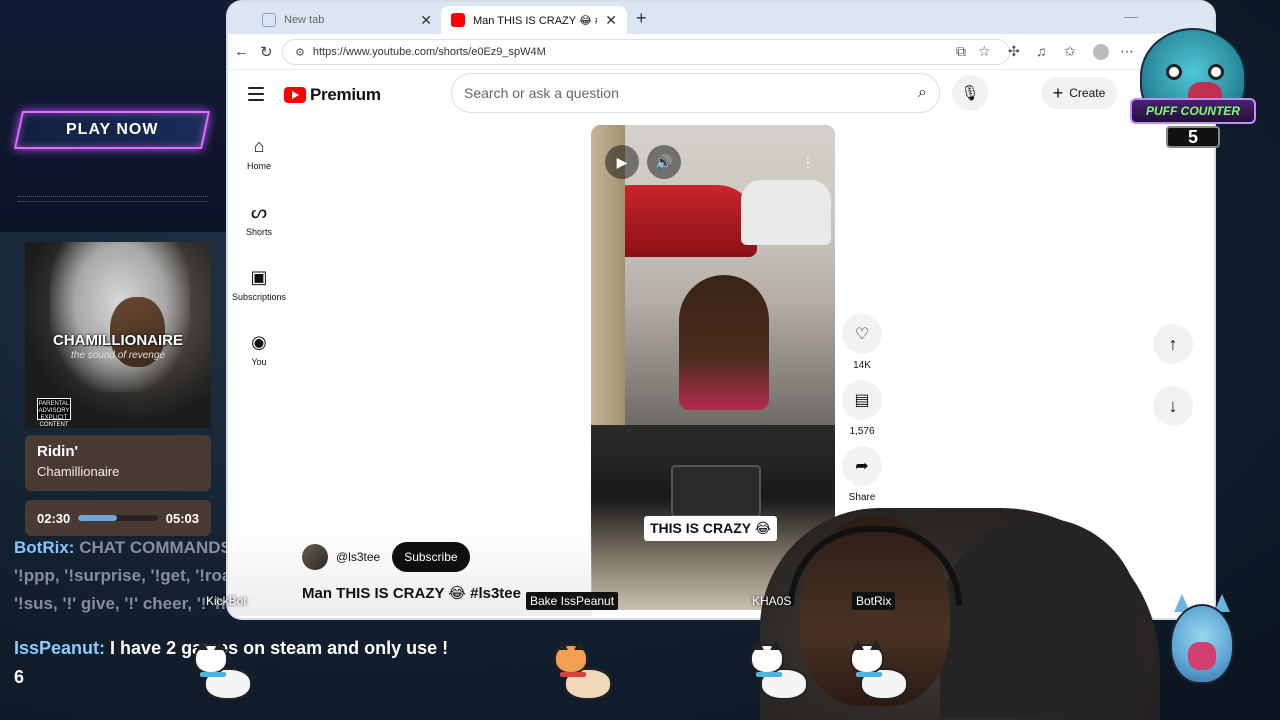 The width and height of the screenshot is (1280, 720). I want to click on chat-username: BotRix:, so click(44, 547).